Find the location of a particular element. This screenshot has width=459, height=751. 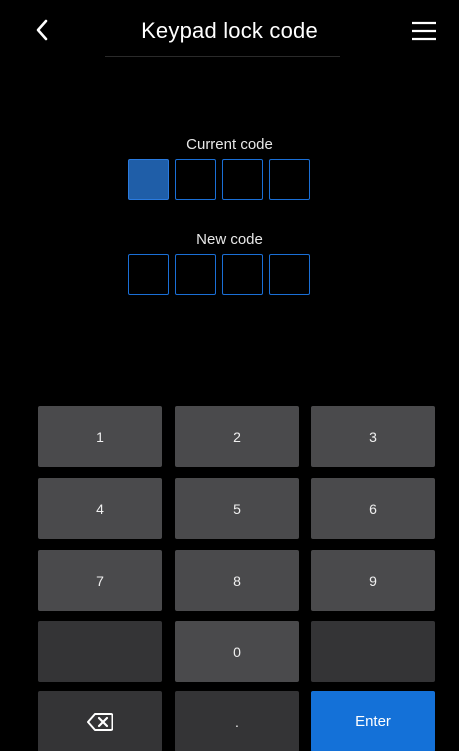

page-title: Keypad lock code is located at coordinates (229, 30).